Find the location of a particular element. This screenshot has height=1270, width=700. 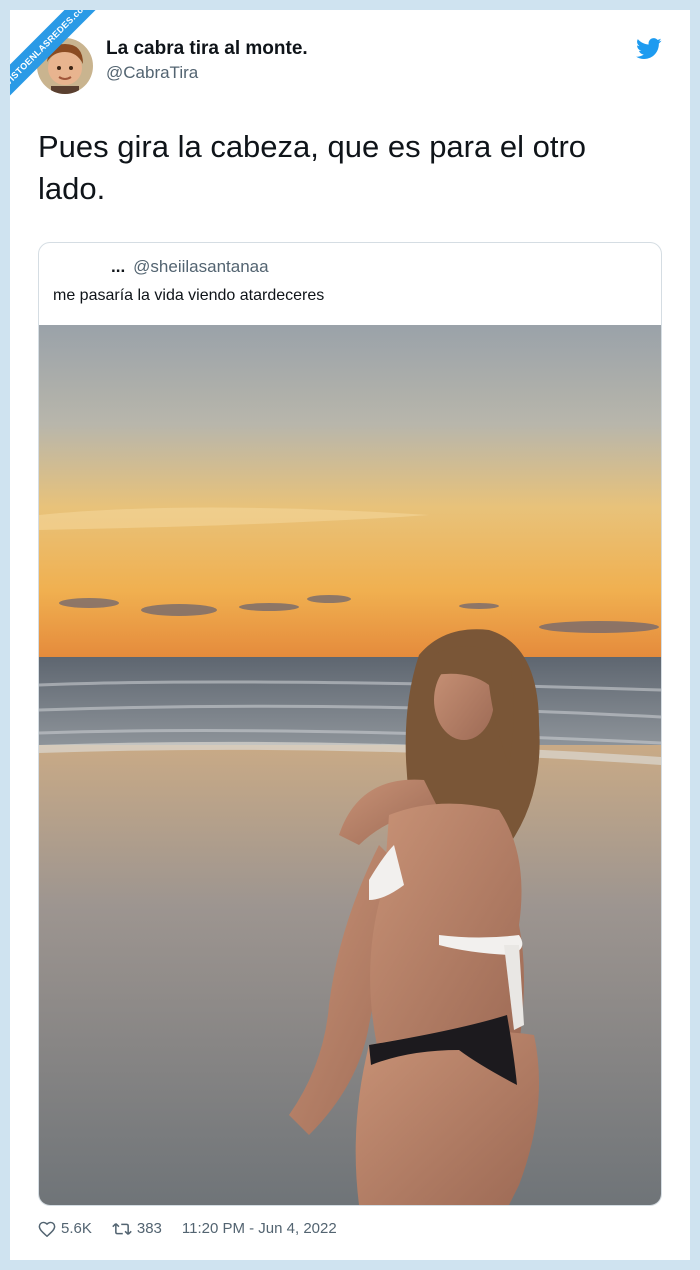

retweet-group: 383 is located at coordinates (137, 1228).